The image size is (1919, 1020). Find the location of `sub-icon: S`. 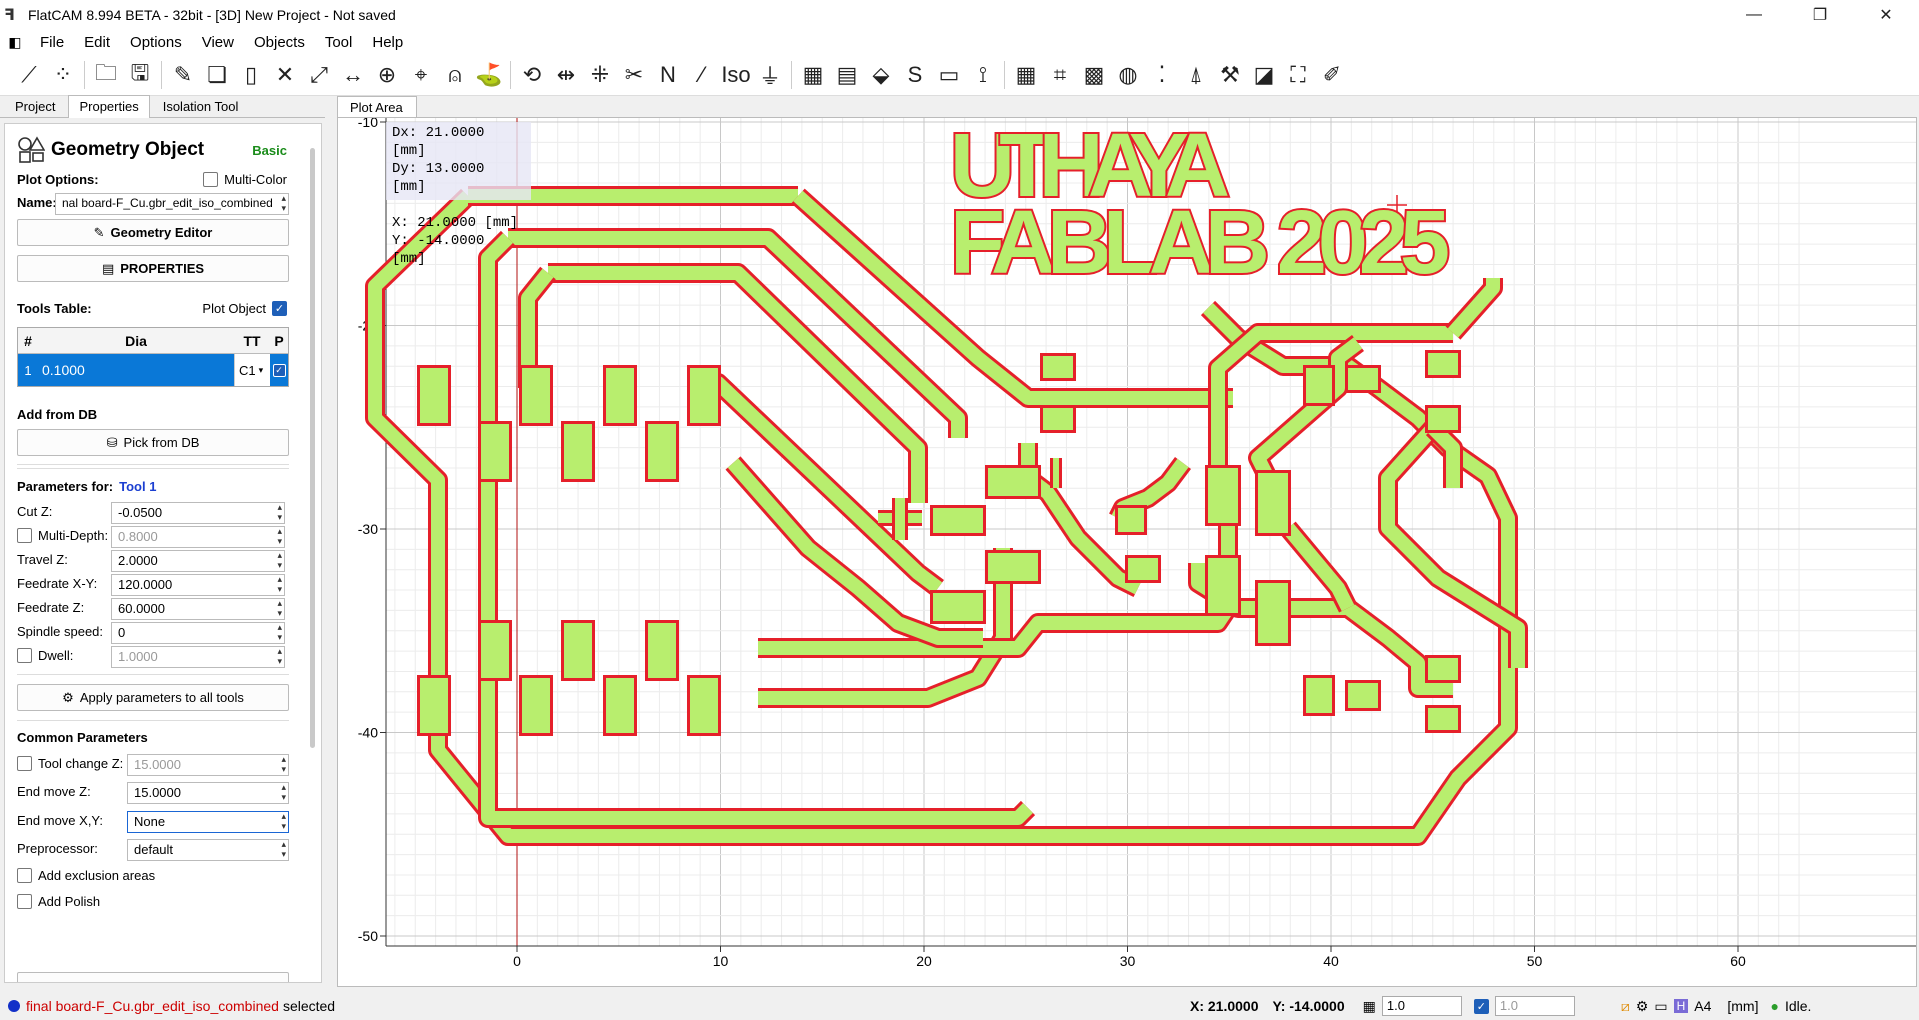

sub-icon: S is located at coordinates (915, 75).